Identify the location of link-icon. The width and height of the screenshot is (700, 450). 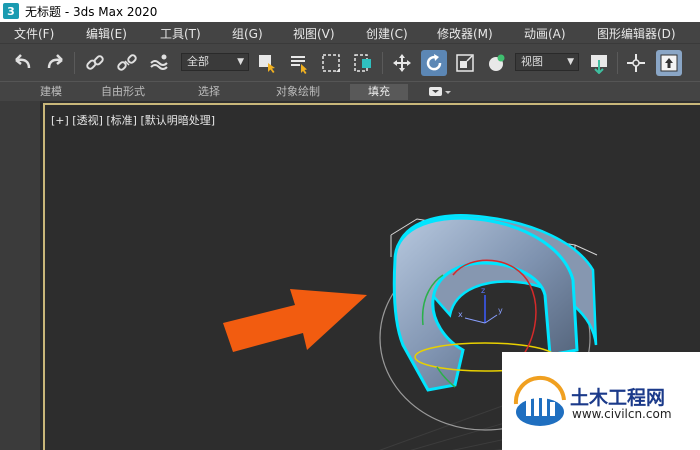
(95, 62).